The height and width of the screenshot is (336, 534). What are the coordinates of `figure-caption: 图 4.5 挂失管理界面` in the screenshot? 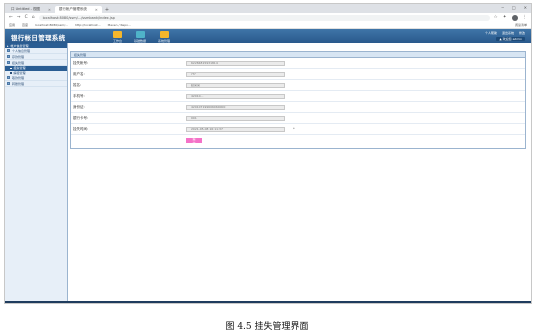 It's located at (267, 327).